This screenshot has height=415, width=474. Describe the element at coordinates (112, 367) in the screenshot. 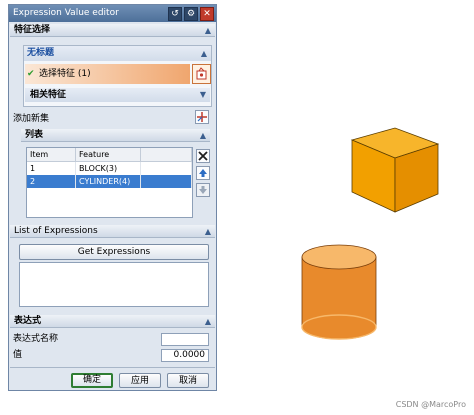

I see `footer-divider` at that location.